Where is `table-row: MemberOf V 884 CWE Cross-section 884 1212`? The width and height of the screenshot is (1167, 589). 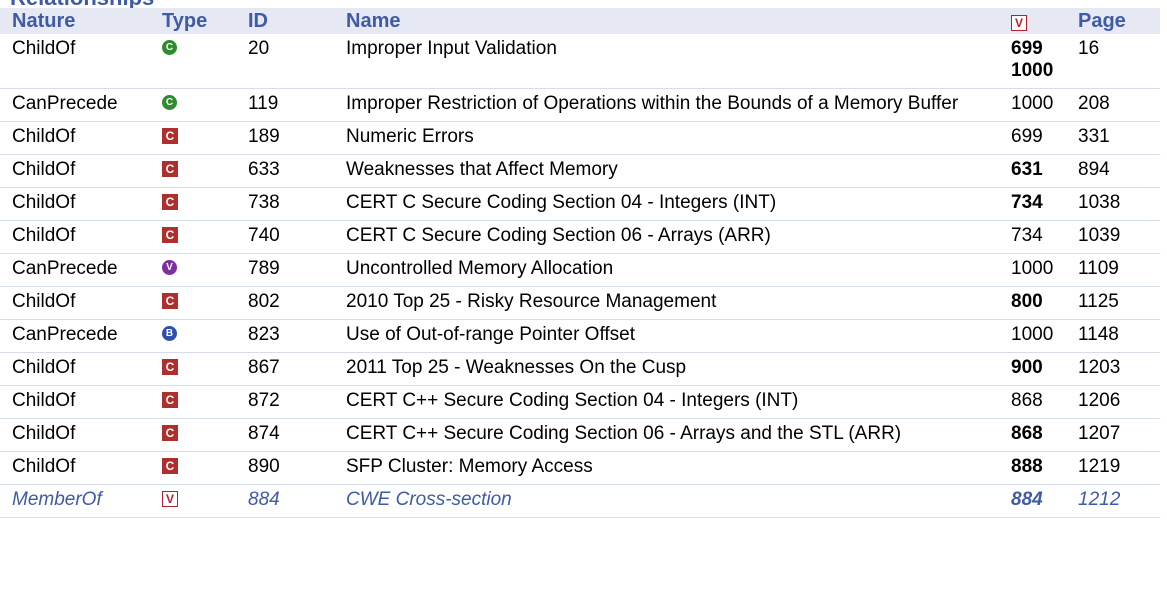
table-row: MemberOf V 884 CWE Cross-section 884 1212 is located at coordinates (580, 501).